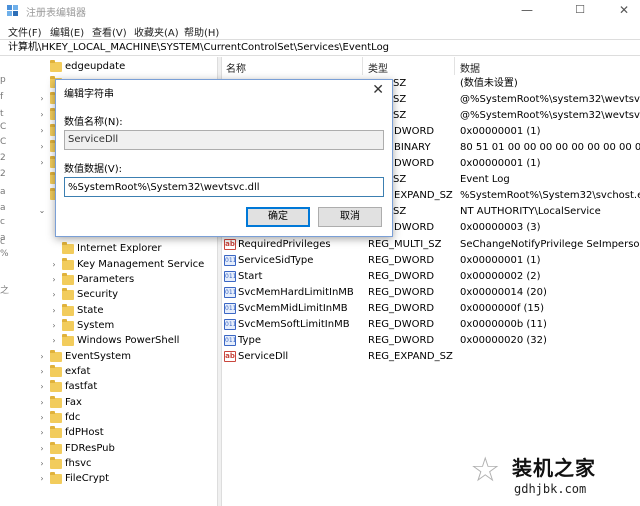 The image size is (640, 506). What do you see at coordinates (580, 10) in the screenshot?
I see `maximize-icon: ☐` at bounding box center [580, 10].